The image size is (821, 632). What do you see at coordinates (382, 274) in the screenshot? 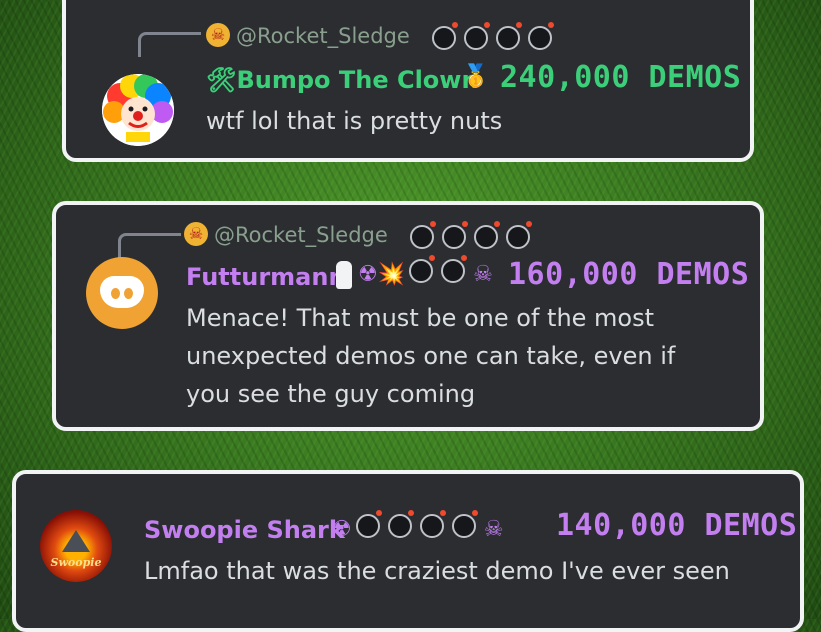
I see `radioactive-explosion-icons: ☢💥` at bounding box center [382, 274].